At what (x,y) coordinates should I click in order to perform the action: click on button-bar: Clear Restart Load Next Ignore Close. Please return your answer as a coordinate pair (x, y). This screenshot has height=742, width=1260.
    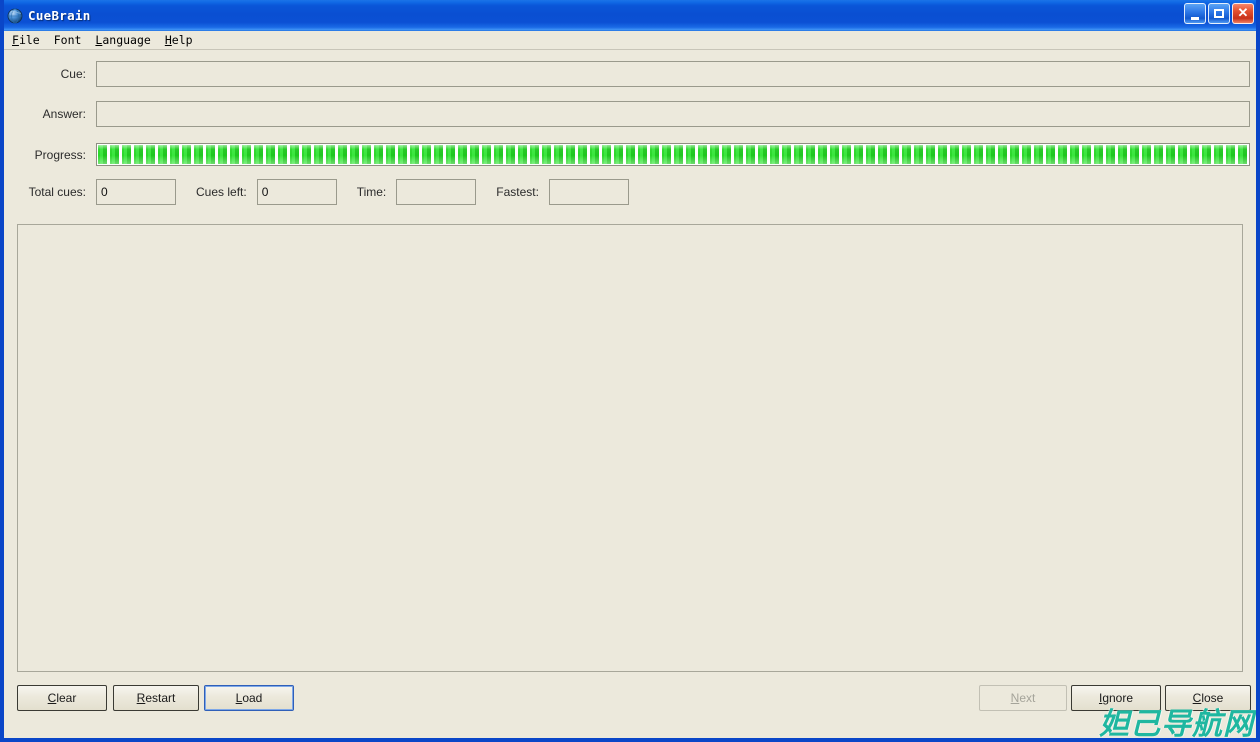
    Looking at the image, I should click on (630, 707).